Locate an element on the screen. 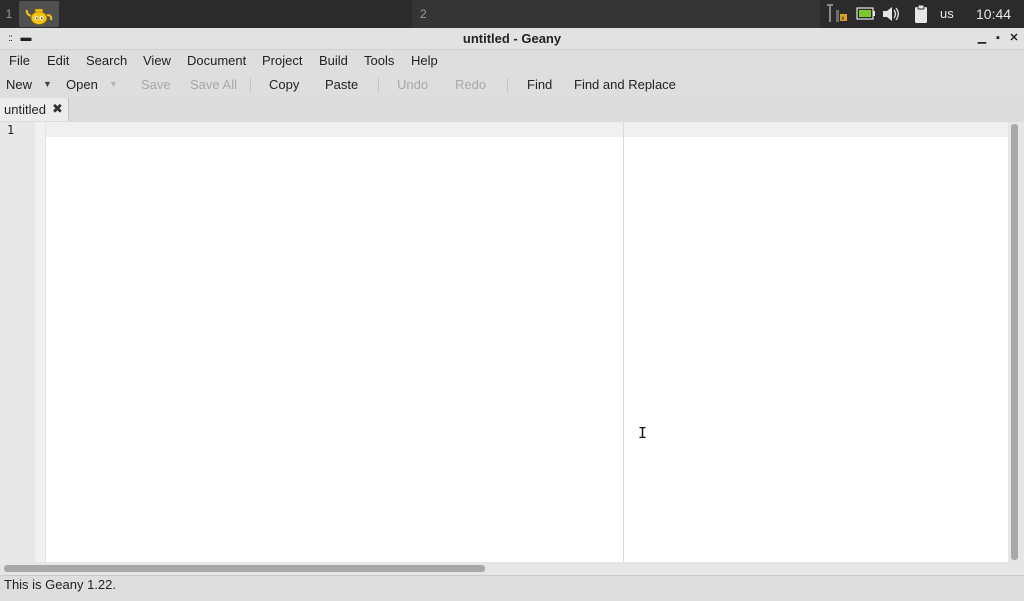 Image resolution: width=1024 pixels, height=601 pixels. clipboard-tray-button is located at coordinates (921, 14).